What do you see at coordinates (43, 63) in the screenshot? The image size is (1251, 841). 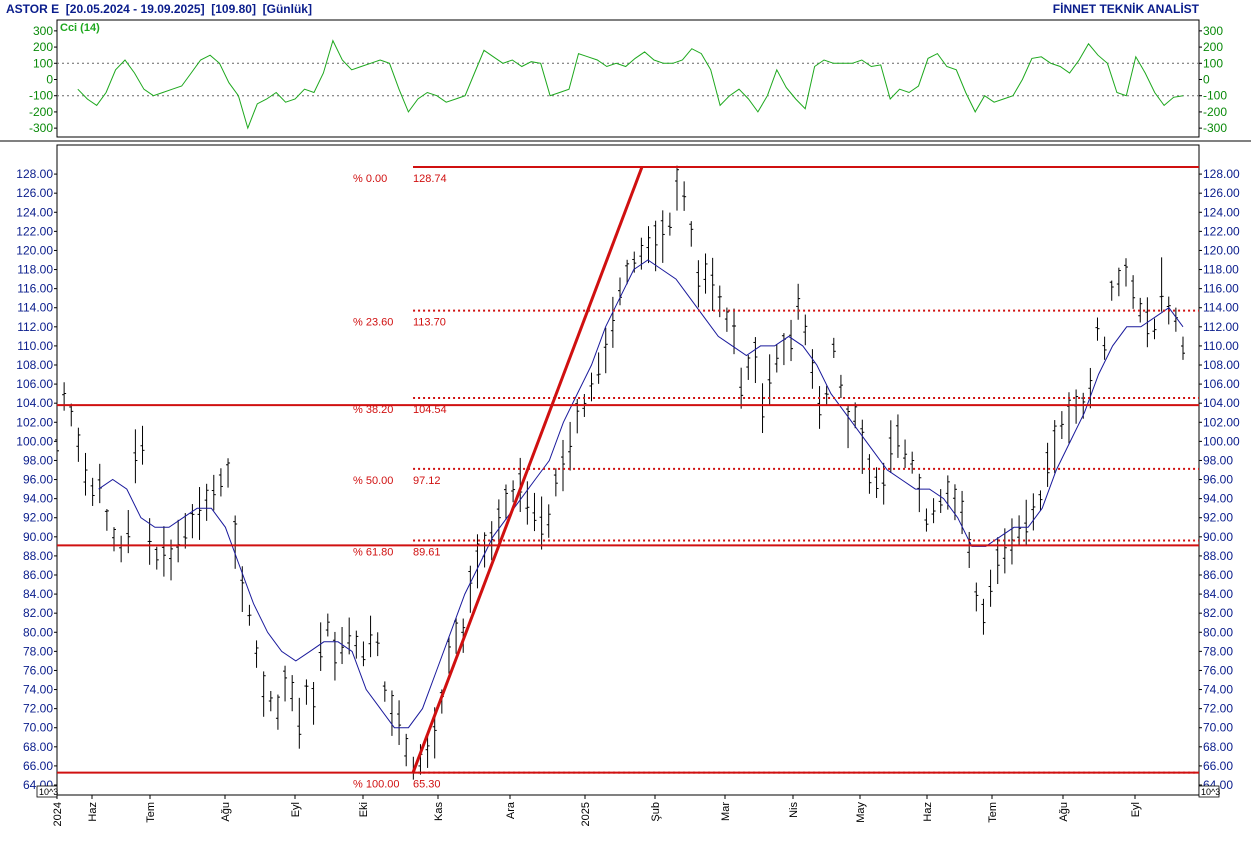 I see `cci-y-tick-label-left: 100` at bounding box center [43, 63].